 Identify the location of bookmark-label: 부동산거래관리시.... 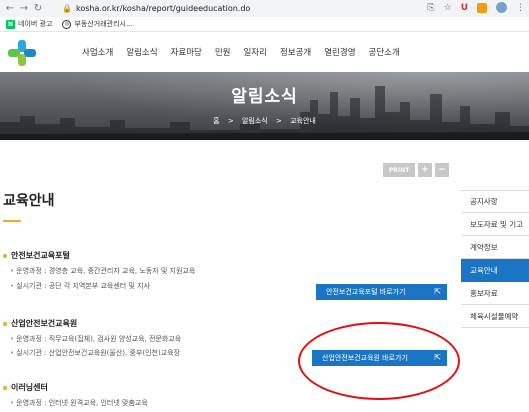
(103, 24).